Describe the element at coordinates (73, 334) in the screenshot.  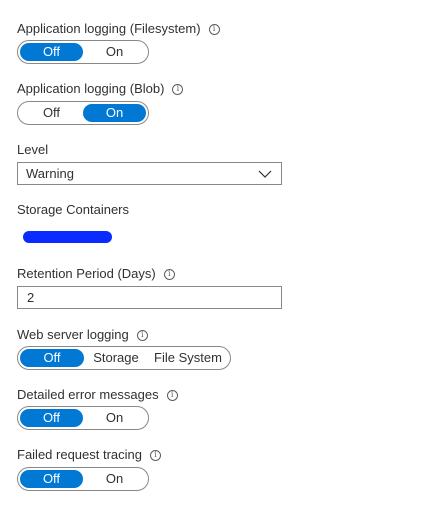
I see `web-server-logging-label: Web server logging` at that location.